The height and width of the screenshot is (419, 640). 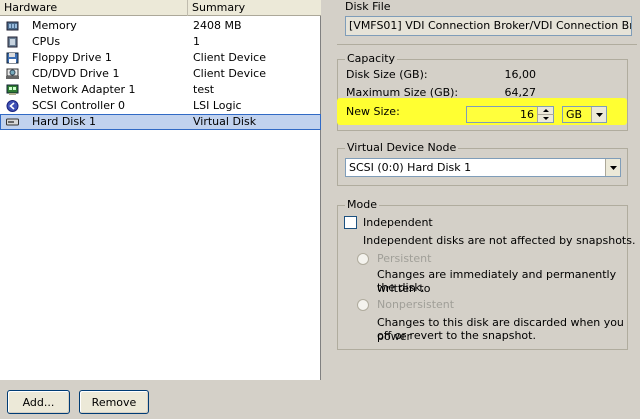 I want to click on independent-checkbox, so click(x=350, y=222).